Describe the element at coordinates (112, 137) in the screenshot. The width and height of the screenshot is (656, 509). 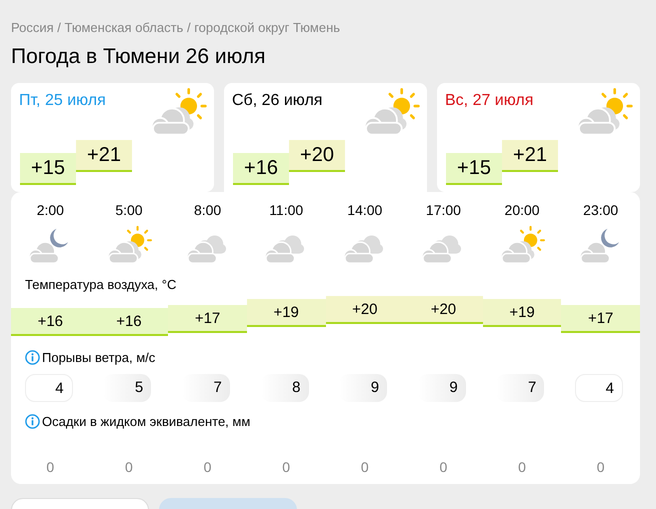
I see `day-card: Пт, 25 июля +15 +21` at that location.